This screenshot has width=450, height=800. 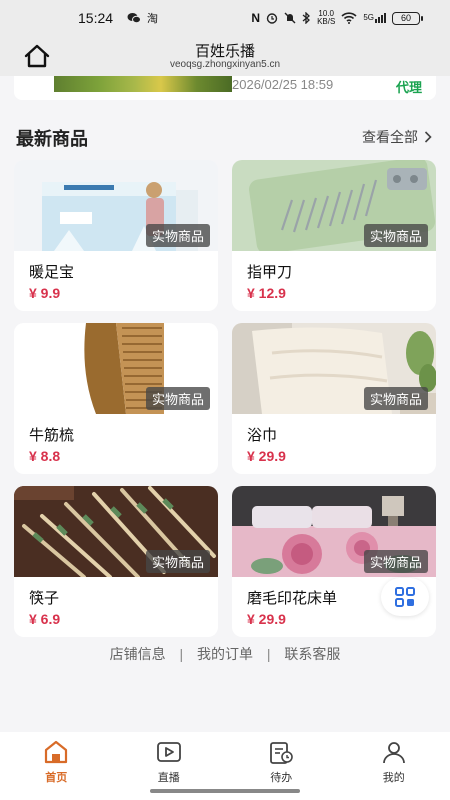 What do you see at coordinates (96, 18) in the screenshot?
I see `status-time: 15:24` at bounding box center [96, 18].